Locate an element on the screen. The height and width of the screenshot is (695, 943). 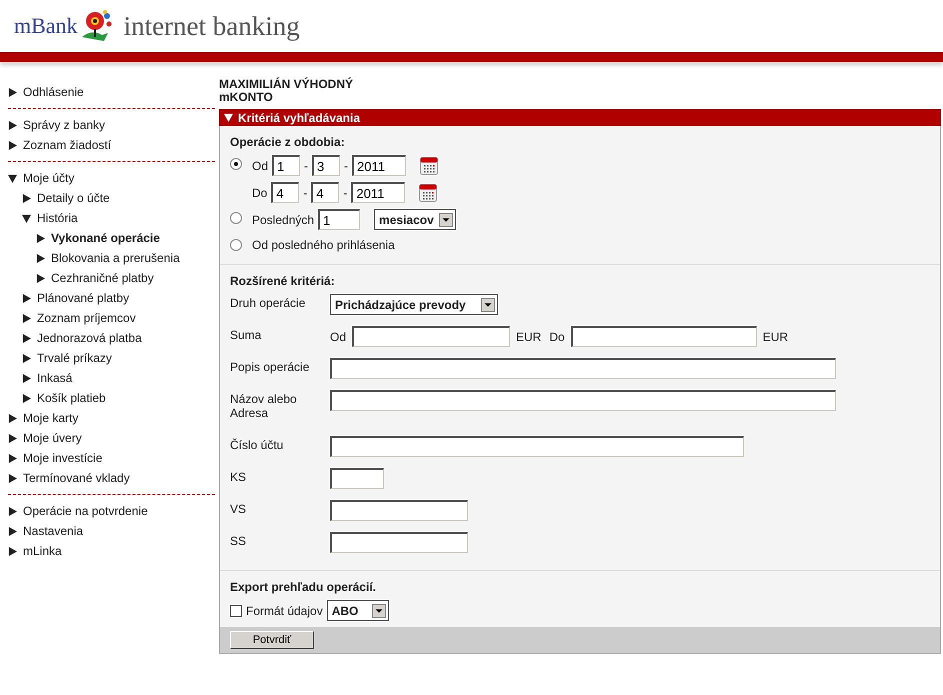
day-field: 1 is located at coordinates (286, 165).